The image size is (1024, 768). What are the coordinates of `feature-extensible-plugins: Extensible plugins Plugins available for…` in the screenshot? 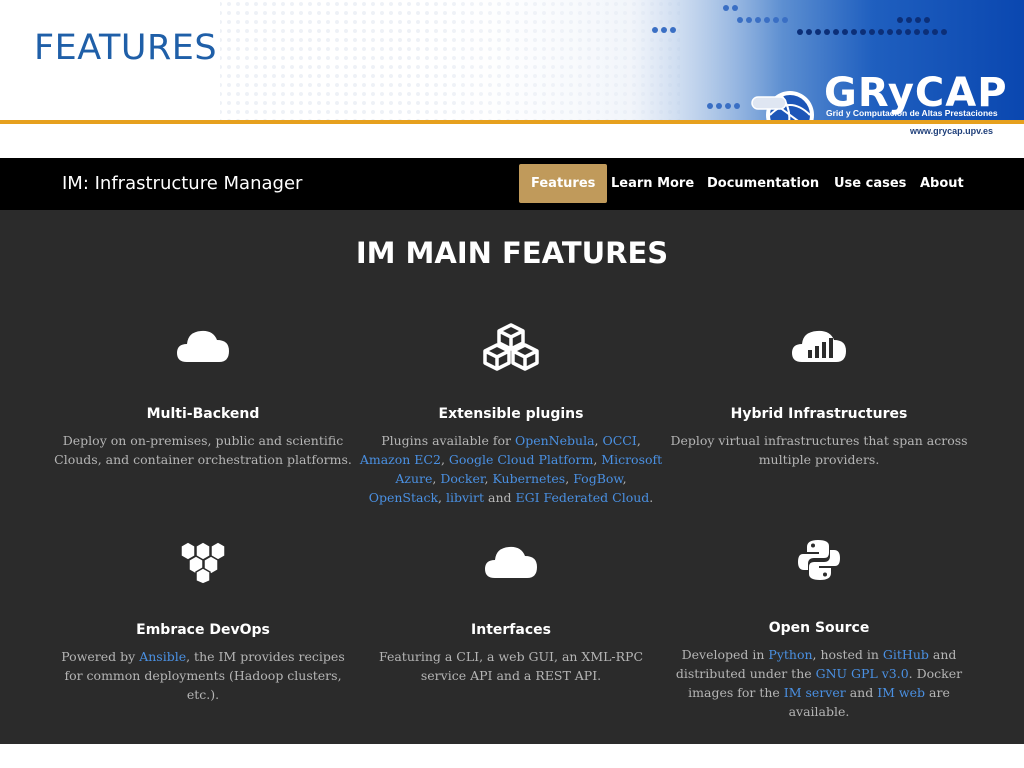 It's located at (511, 414).